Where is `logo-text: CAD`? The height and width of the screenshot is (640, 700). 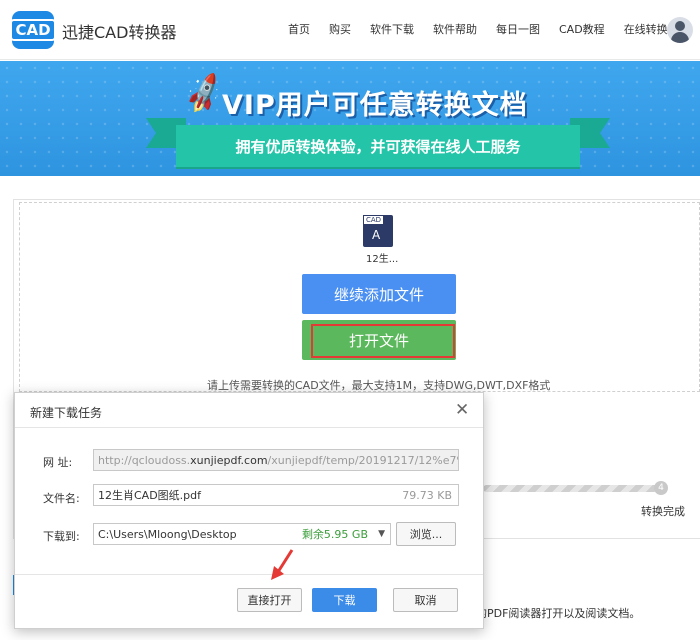 logo-text: CAD is located at coordinates (33, 30).